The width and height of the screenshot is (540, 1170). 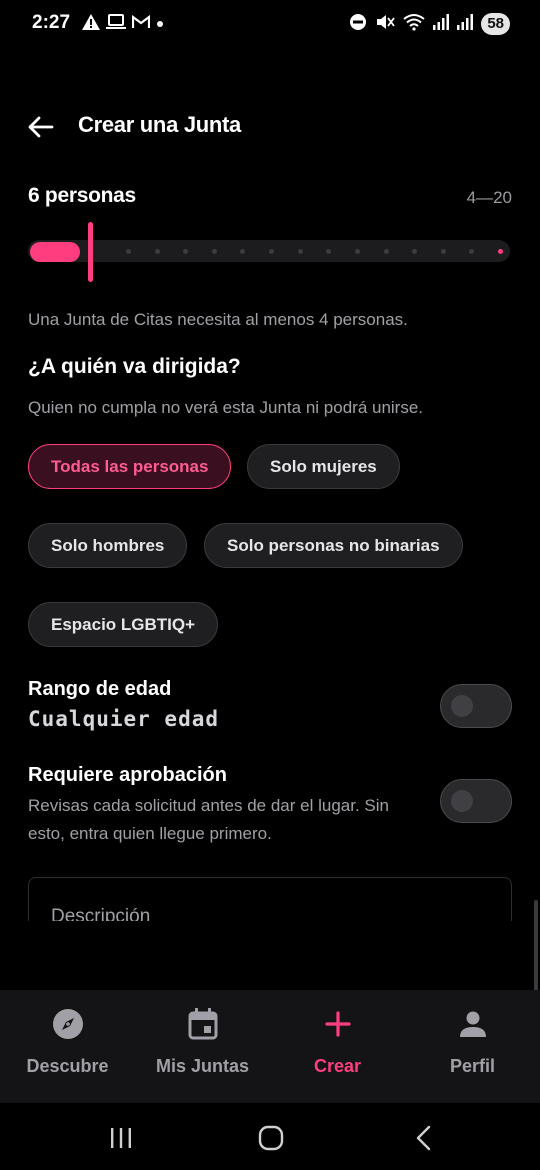 What do you see at coordinates (338, 1024) in the screenshot?
I see `plus-icon` at bounding box center [338, 1024].